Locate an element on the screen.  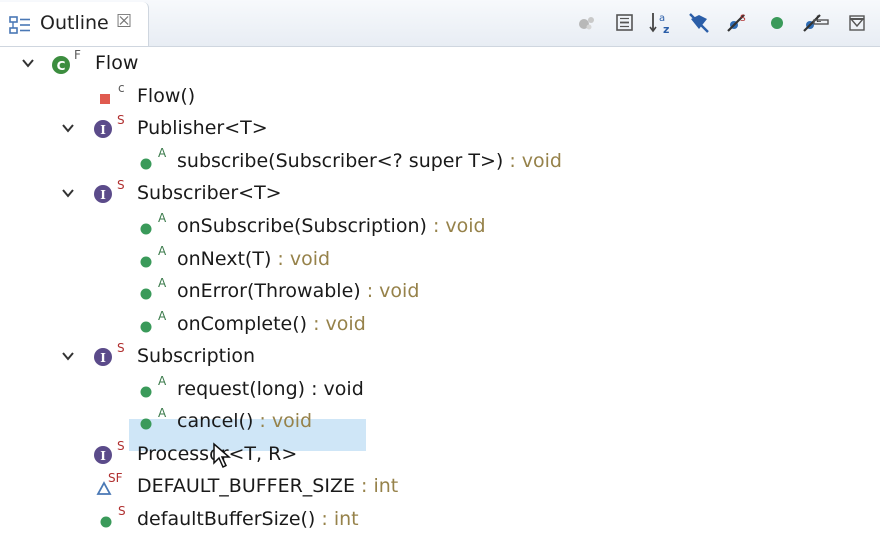
tree-item-label: onComplete() : void is located at coordinates (271, 324).